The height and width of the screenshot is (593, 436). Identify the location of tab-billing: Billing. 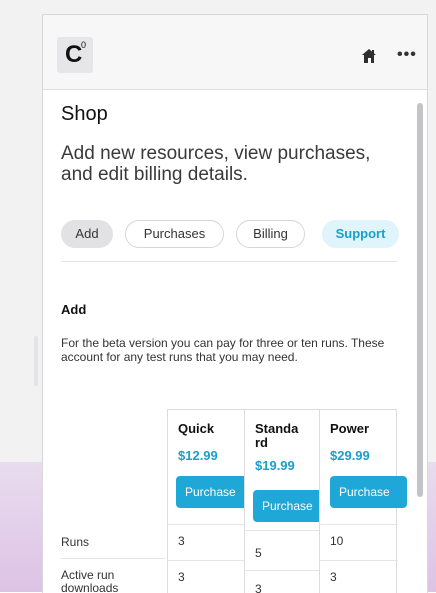
(270, 234).